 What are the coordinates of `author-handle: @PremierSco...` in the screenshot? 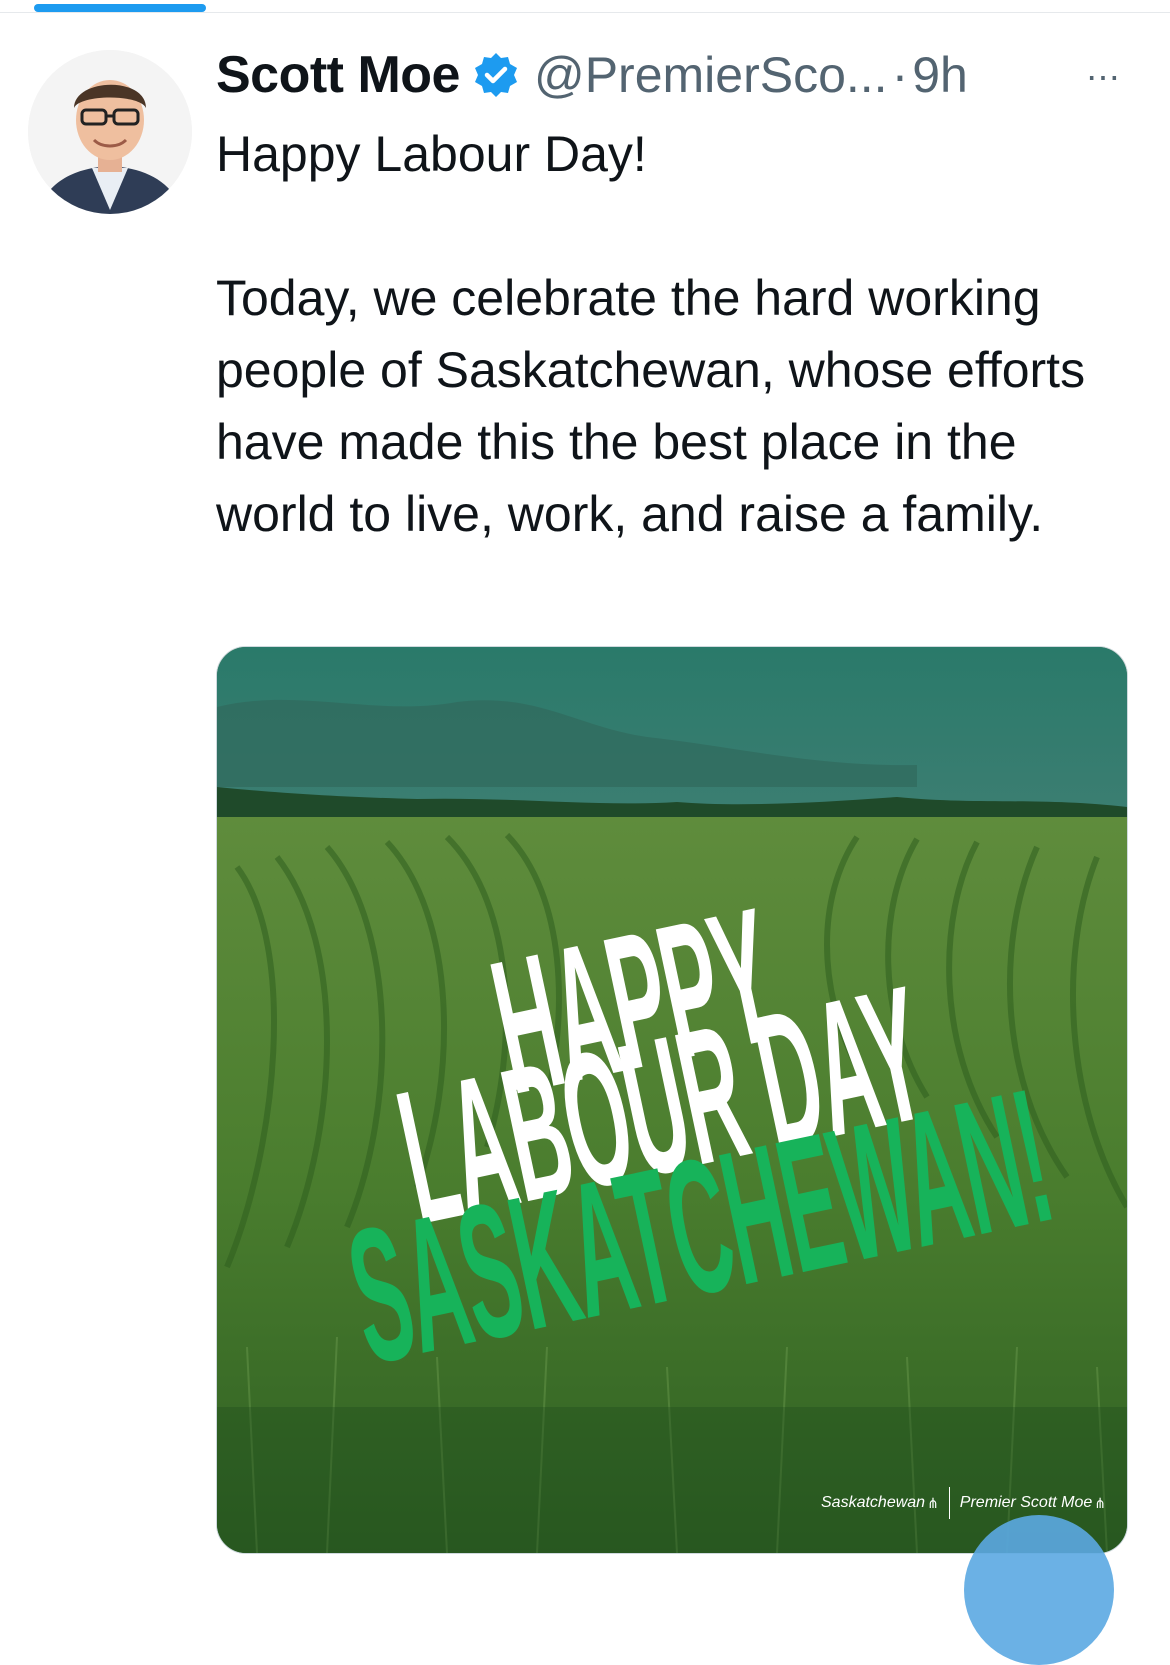 It's located at (711, 75).